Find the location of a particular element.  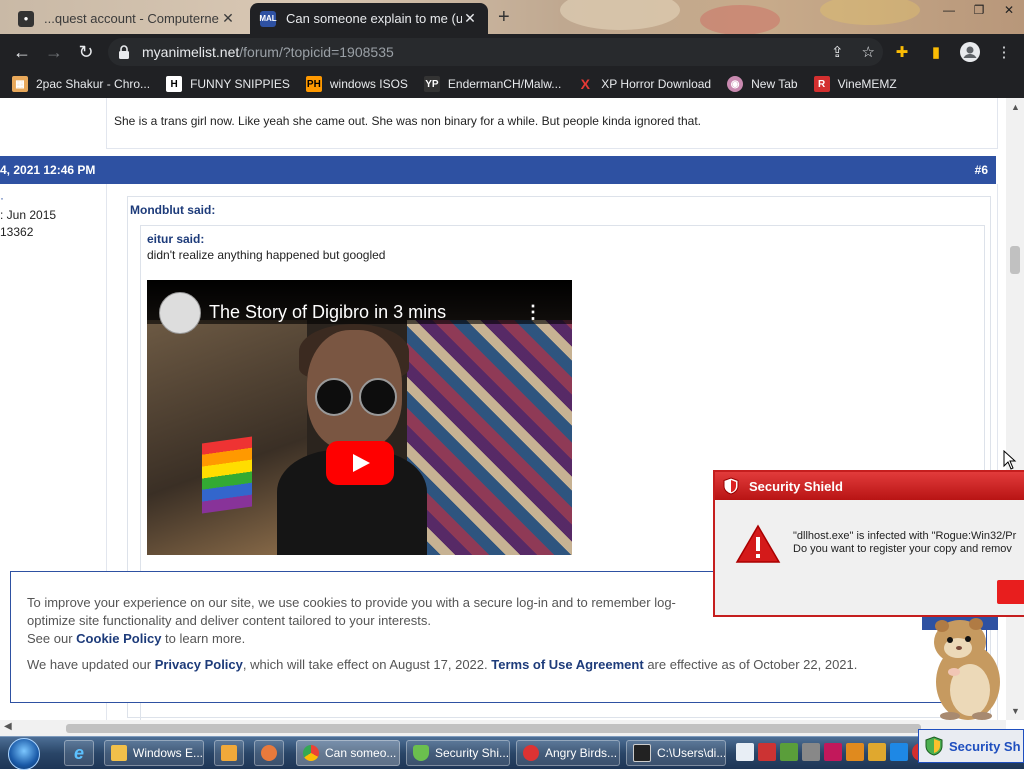

horizontal-scrollbar: ◀ is located at coordinates (503, 728).